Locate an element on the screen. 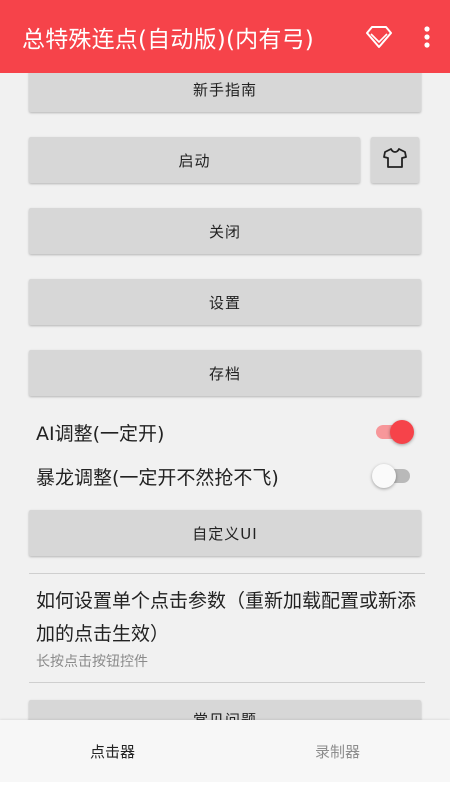  tab-clicker: 点击器 is located at coordinates (112, 751).